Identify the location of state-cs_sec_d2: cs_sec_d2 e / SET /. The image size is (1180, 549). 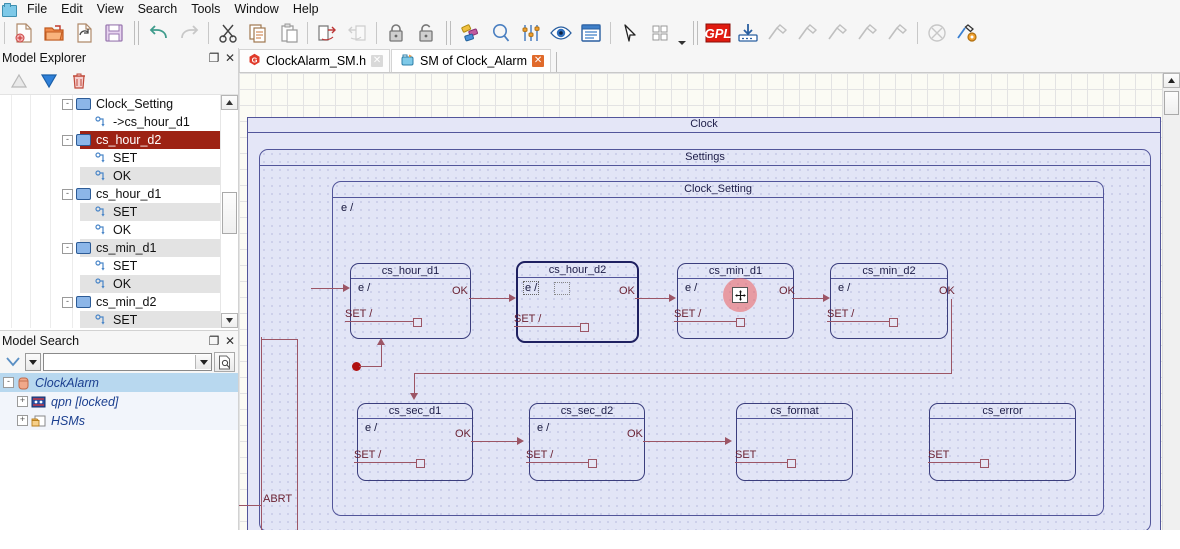
(585, 442).